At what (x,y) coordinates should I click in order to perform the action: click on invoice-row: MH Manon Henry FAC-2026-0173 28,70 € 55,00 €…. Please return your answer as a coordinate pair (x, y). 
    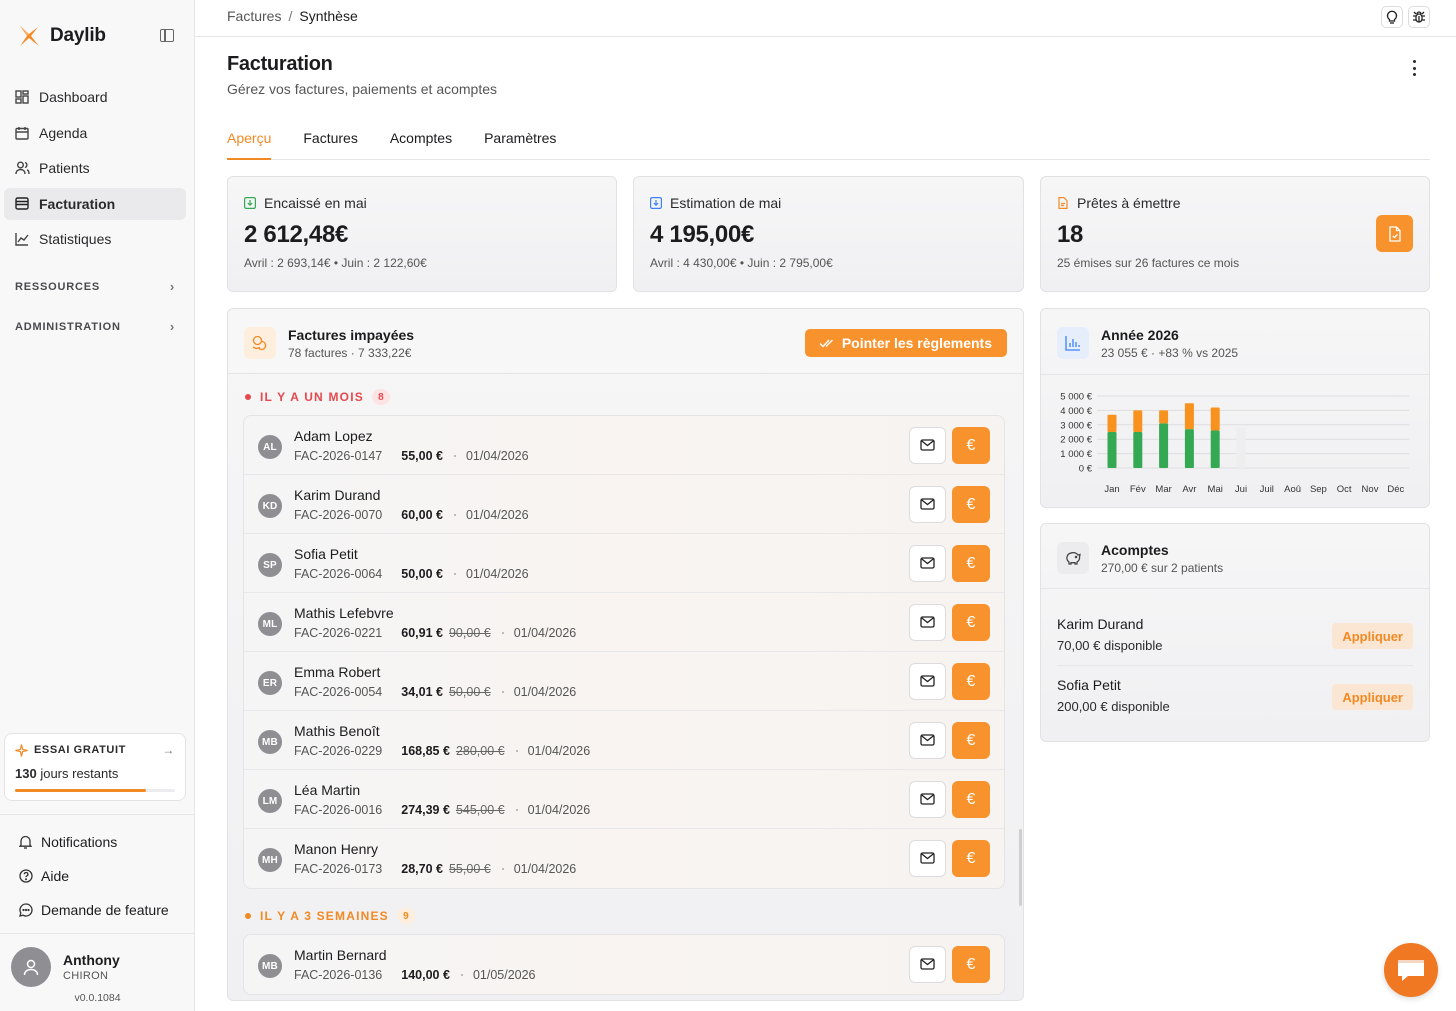
    Looking at the image, I should click on (624, 858).